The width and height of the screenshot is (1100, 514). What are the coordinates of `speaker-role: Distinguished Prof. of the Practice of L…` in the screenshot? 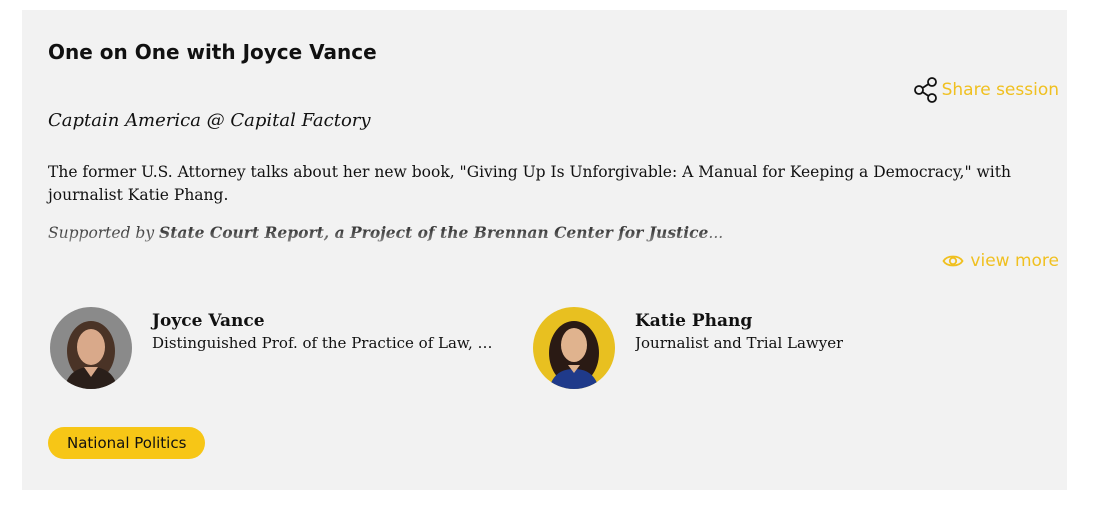 It's located at (327, 343).